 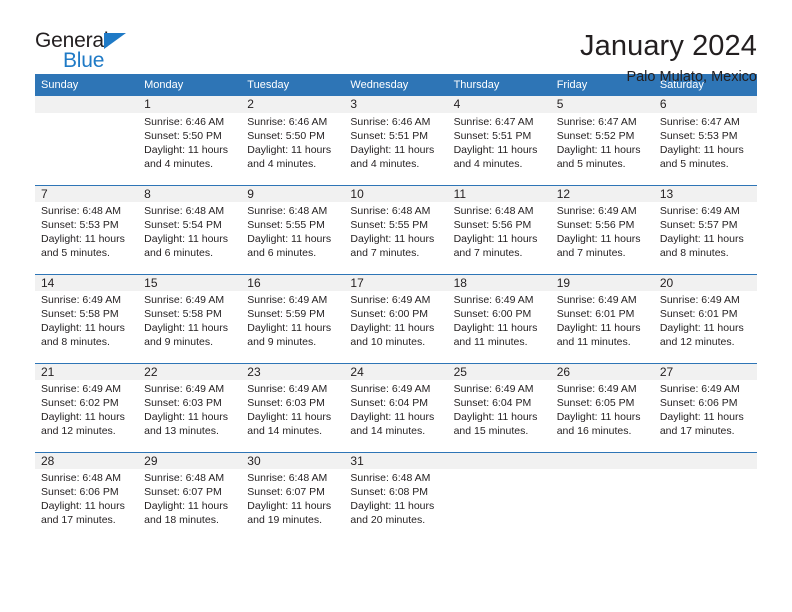 What do you see at coordinates (602, 193) in the screenshot?
I see `day-number: 12` at bounding box center [602, 193].